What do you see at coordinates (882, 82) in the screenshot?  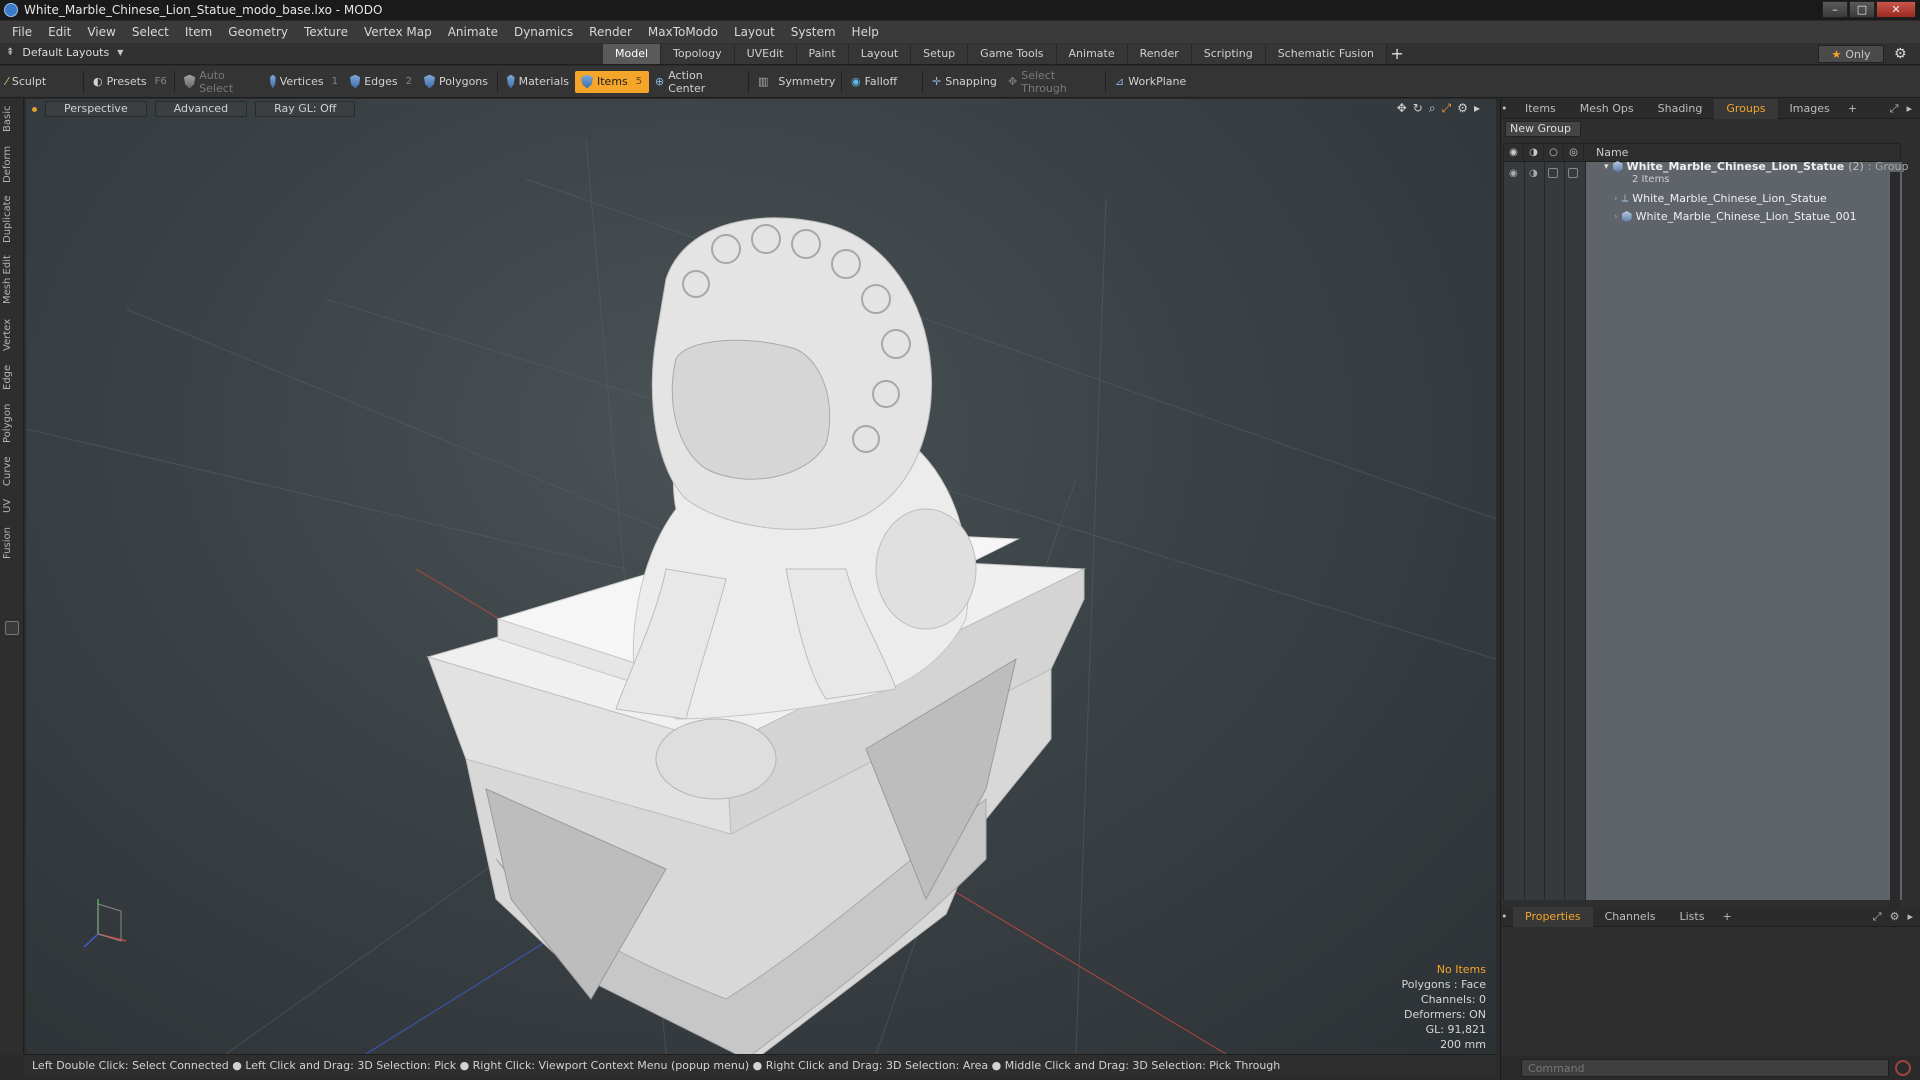 I see `falloff-button: ◉ Falloff` at bounding box center [882, 82].